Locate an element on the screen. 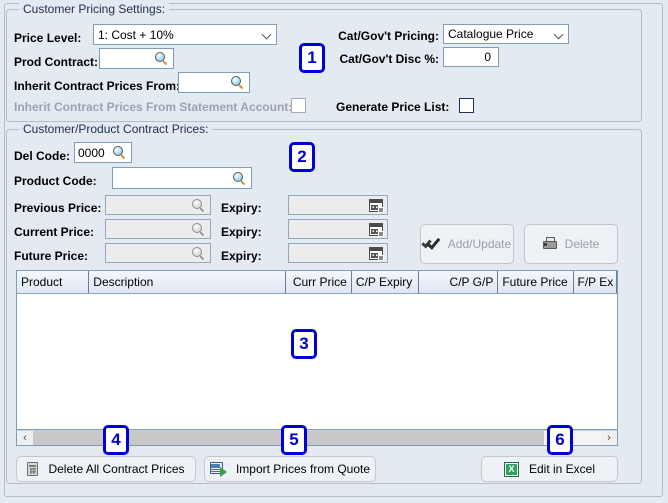 Image resolution: width=668 pixels, height=503 pixels. delete-all-contract-prices-button: Delete All Contract Prices is located at coordinates (106, 469).